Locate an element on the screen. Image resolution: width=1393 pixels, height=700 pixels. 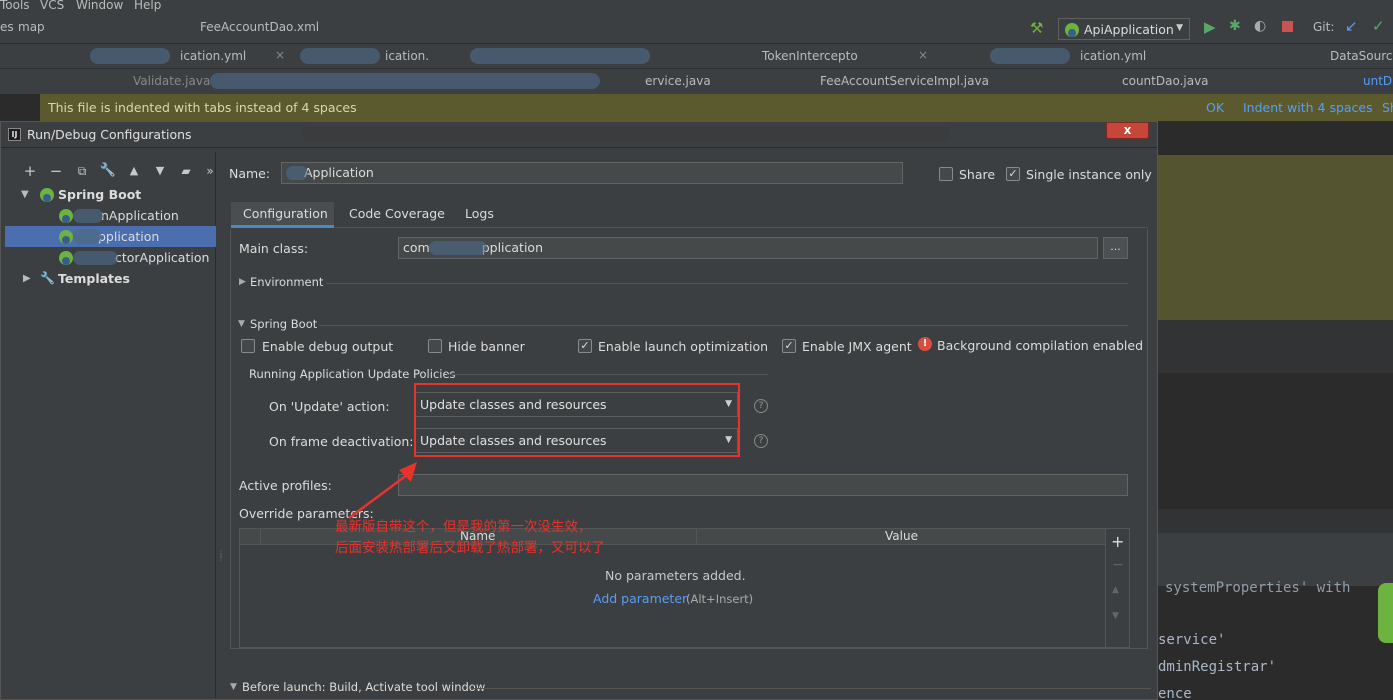
splitter-handle: ⋮ ⋮ is located at coordinates (221, 571).